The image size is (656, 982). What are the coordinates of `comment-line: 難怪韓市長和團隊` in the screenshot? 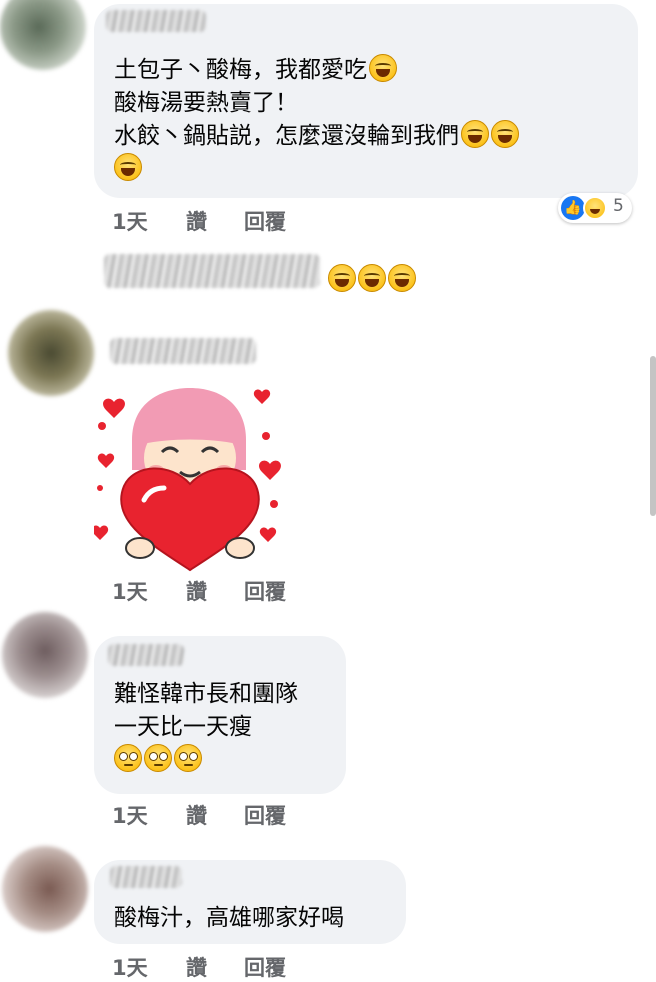 It's located at (206, 694).